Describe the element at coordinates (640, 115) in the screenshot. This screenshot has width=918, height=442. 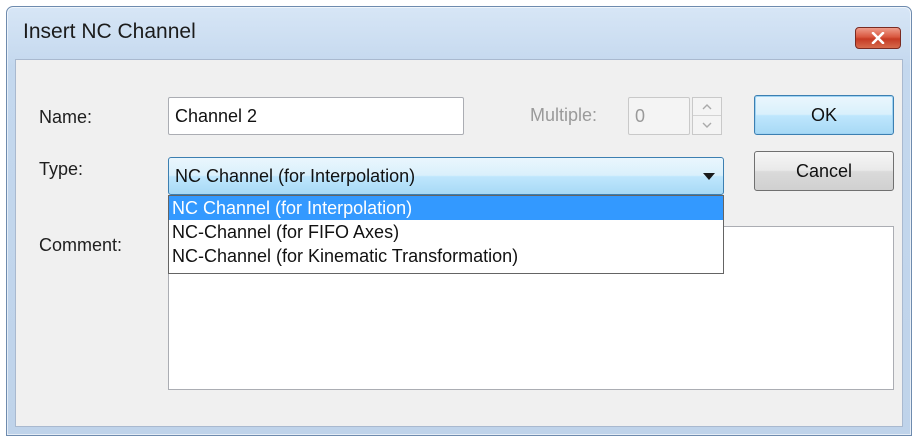
I see `multiple-input-value: 0` at that location.